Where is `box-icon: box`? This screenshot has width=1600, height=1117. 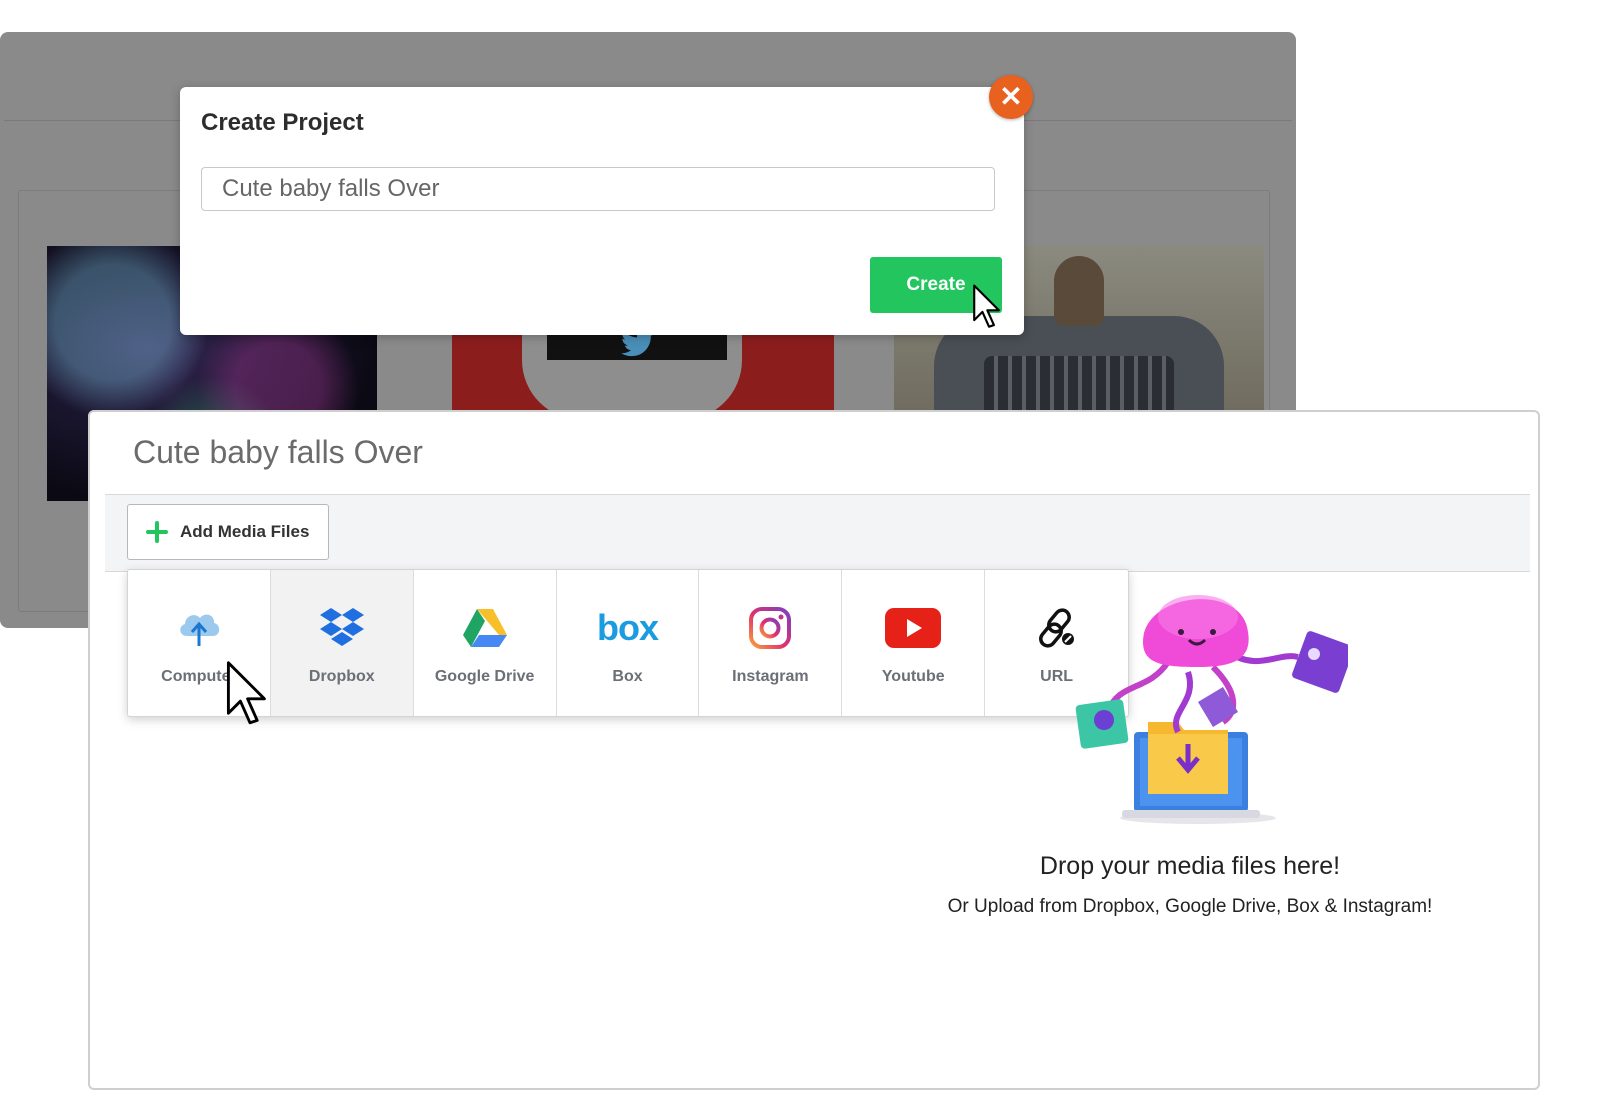
box-icon: box is located at coordinates (628, 627).